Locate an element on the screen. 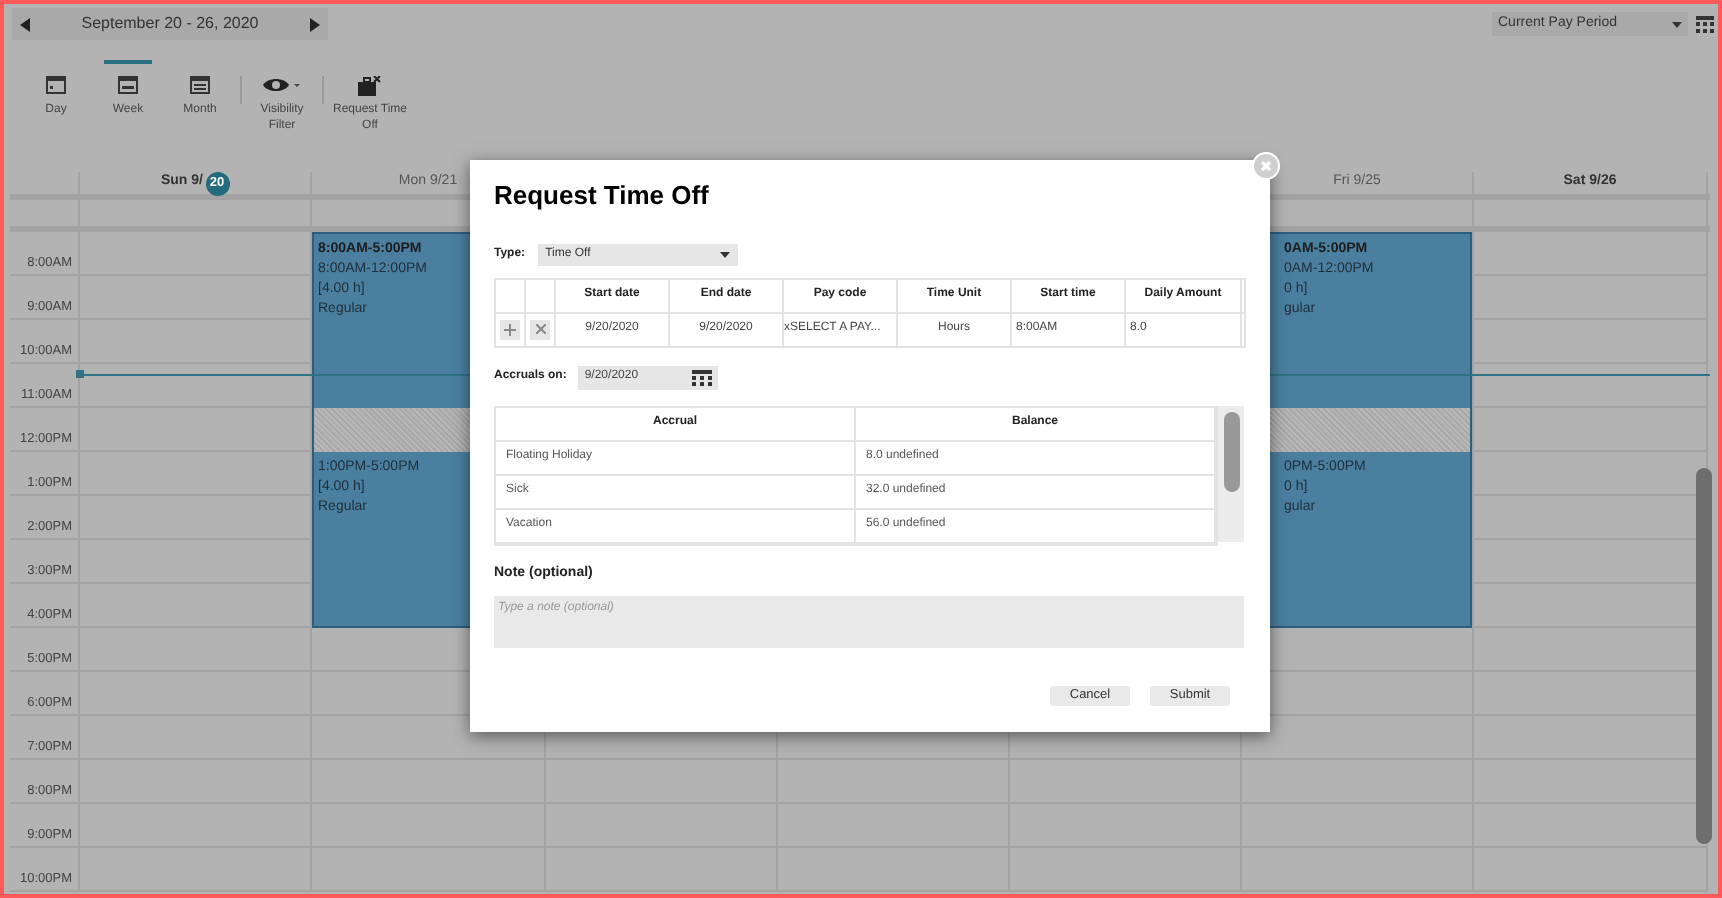 The width and height of the screenshot is (1722, 898). date-range-label: September 20 - 26, 2020 is located at coordinates (170, 24).